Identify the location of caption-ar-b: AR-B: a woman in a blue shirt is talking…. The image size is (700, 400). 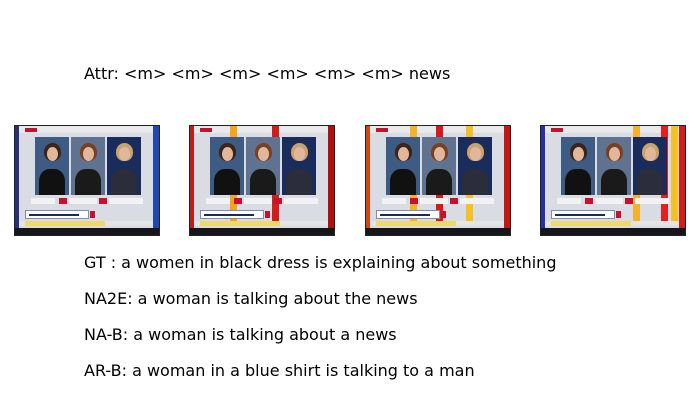
(279, 370).